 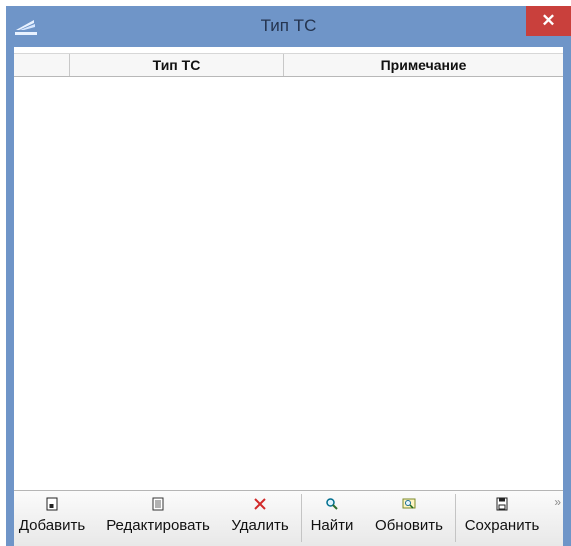 I want to click on save-disk-icon, so click(x=502, y=504).